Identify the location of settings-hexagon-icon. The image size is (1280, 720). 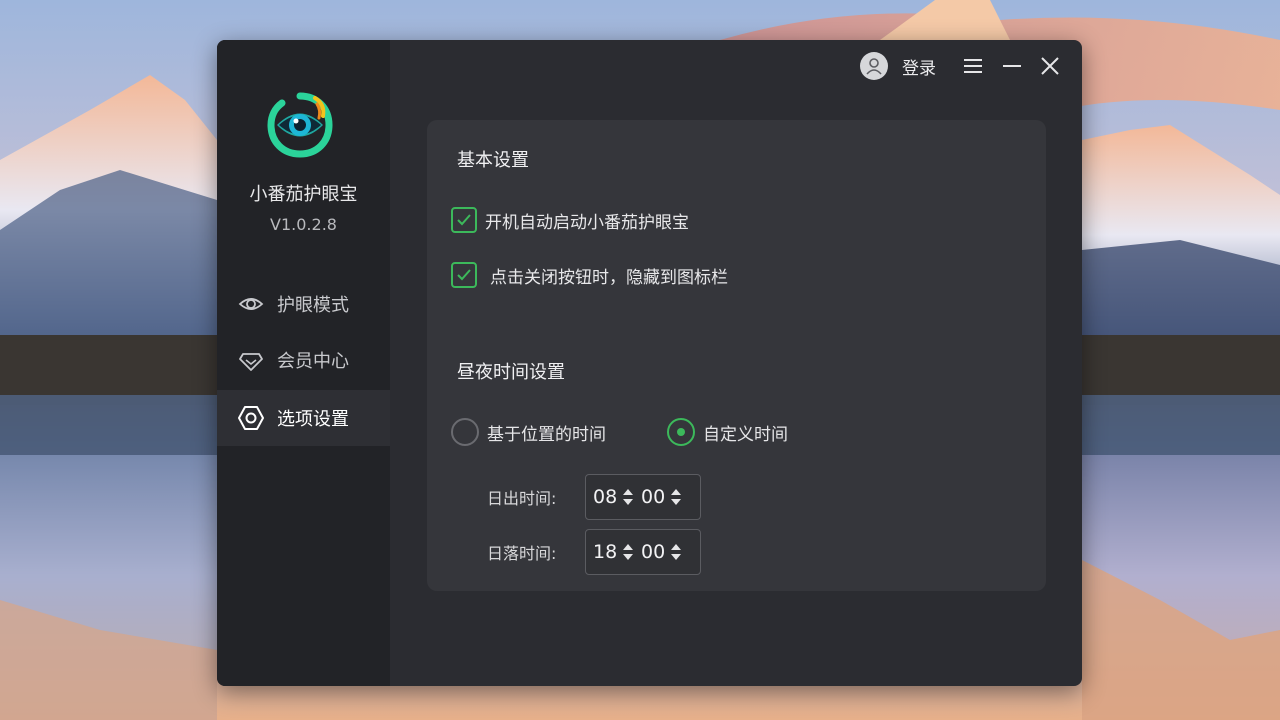
(251, 418).